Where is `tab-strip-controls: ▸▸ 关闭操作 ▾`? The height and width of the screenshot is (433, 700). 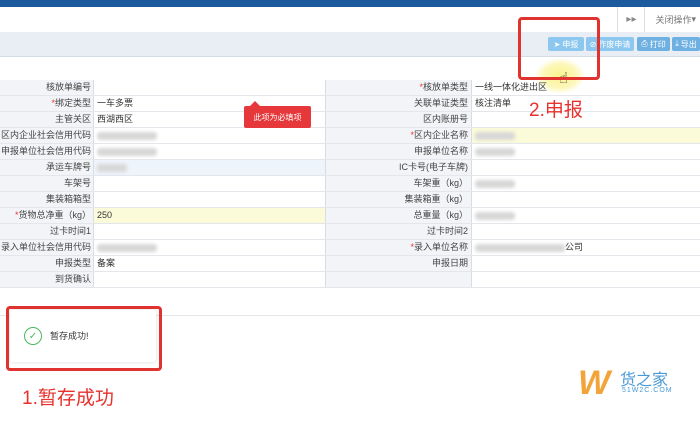
tab-strip-controls: ▸▸ 关闭操作 ▾ is located at coordinates (658, 19).